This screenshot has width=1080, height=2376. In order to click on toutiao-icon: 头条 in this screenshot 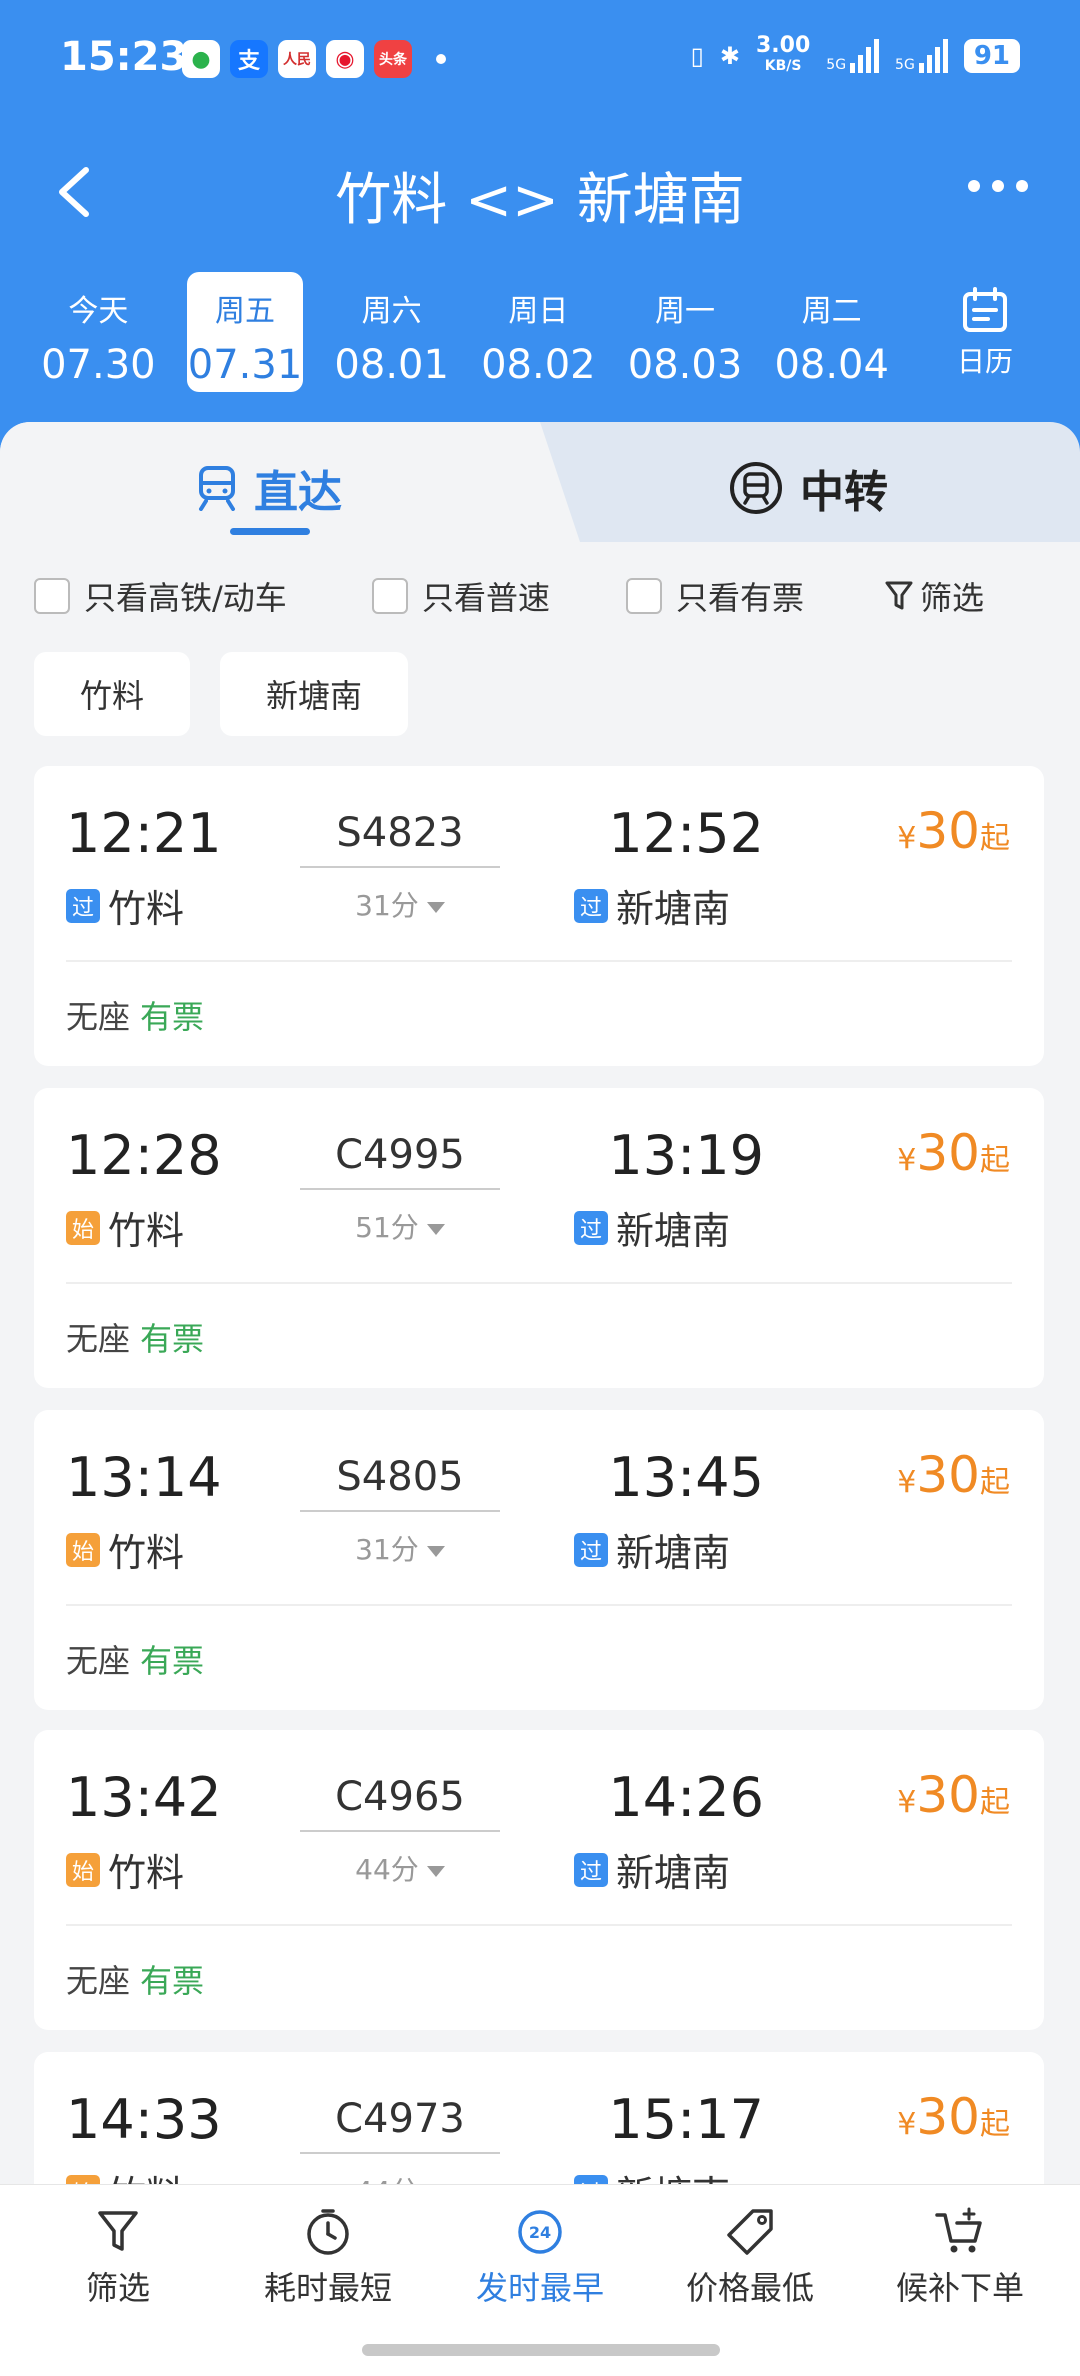, I will do `click(393, 59)`.